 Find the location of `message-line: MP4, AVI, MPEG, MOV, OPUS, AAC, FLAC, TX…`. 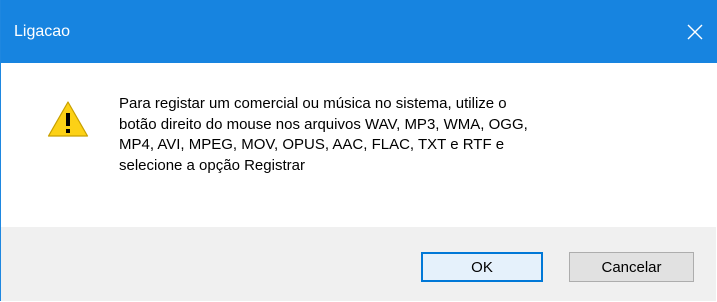

message-line: MP4, AVI, MPEG, MOV, OPUS, AAC, FLAC, TX… is located at coordinates (312, 144).